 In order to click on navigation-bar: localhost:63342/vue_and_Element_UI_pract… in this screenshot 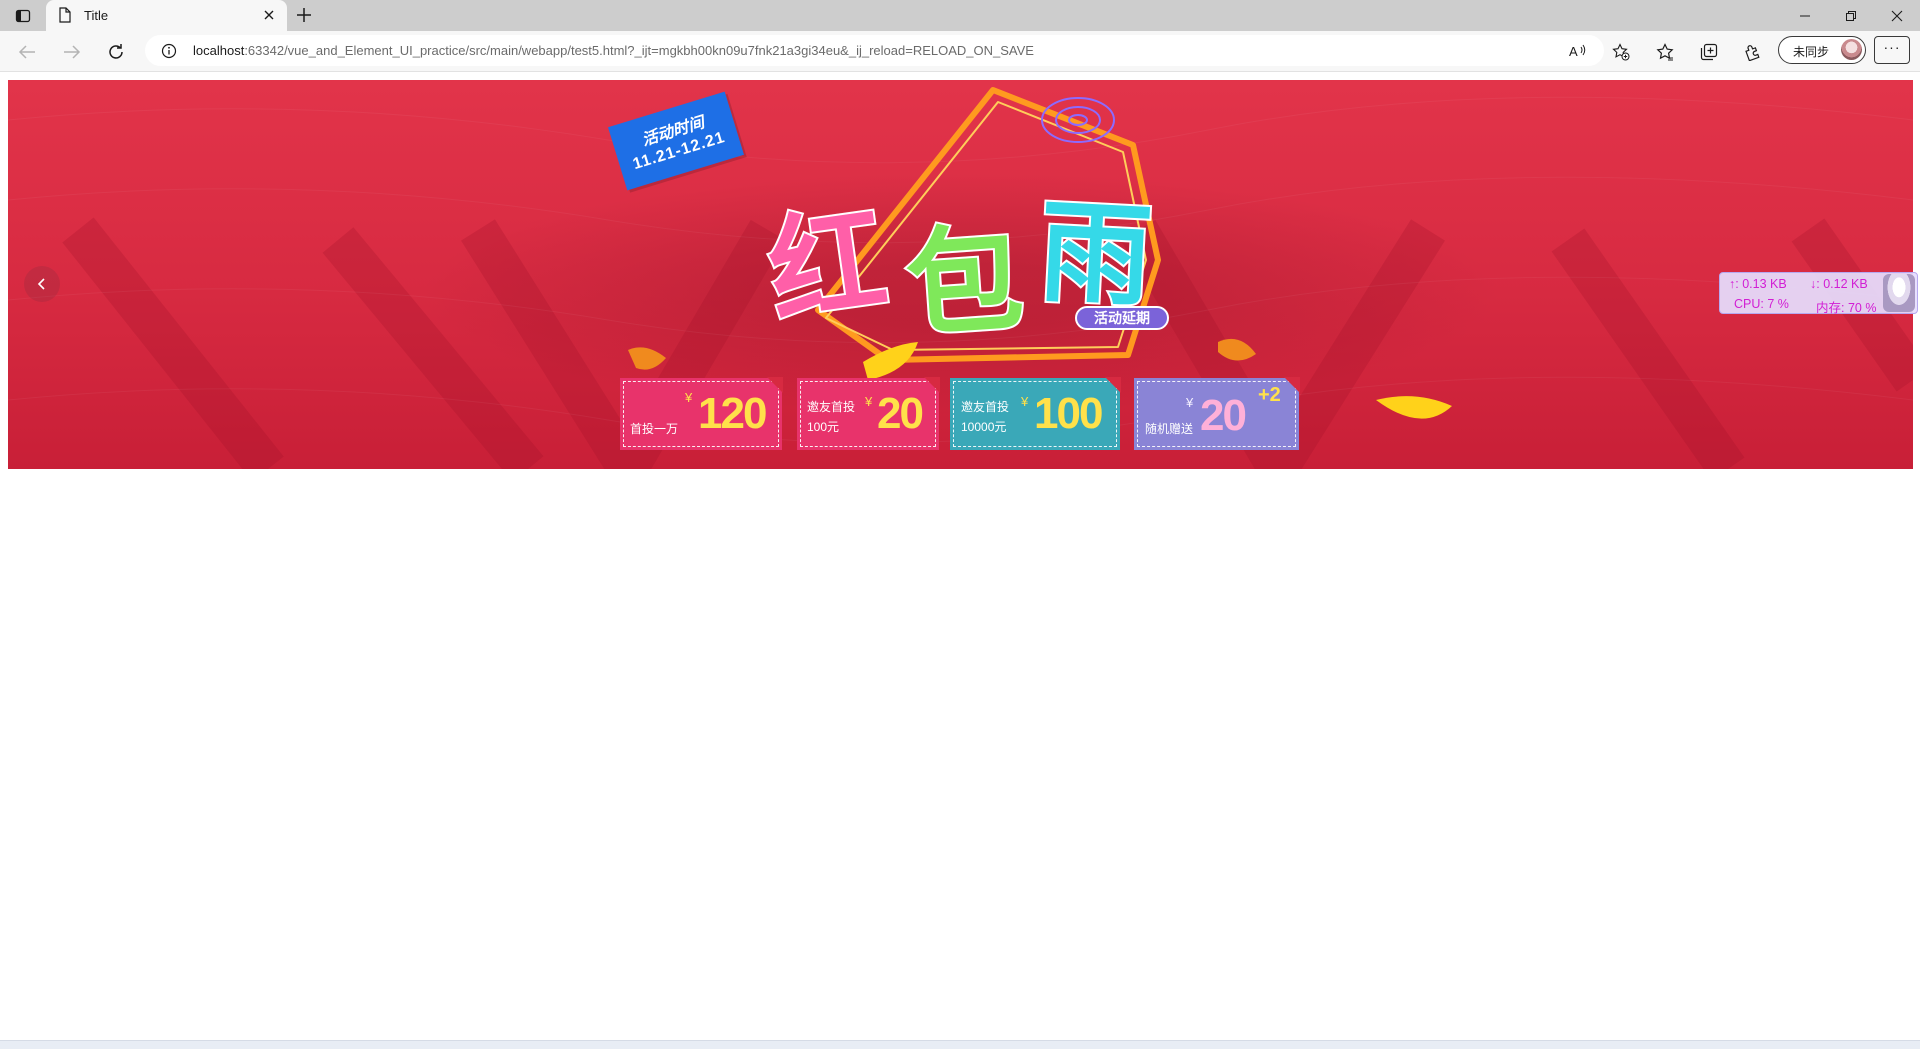, I will do `click(960, 51)`.